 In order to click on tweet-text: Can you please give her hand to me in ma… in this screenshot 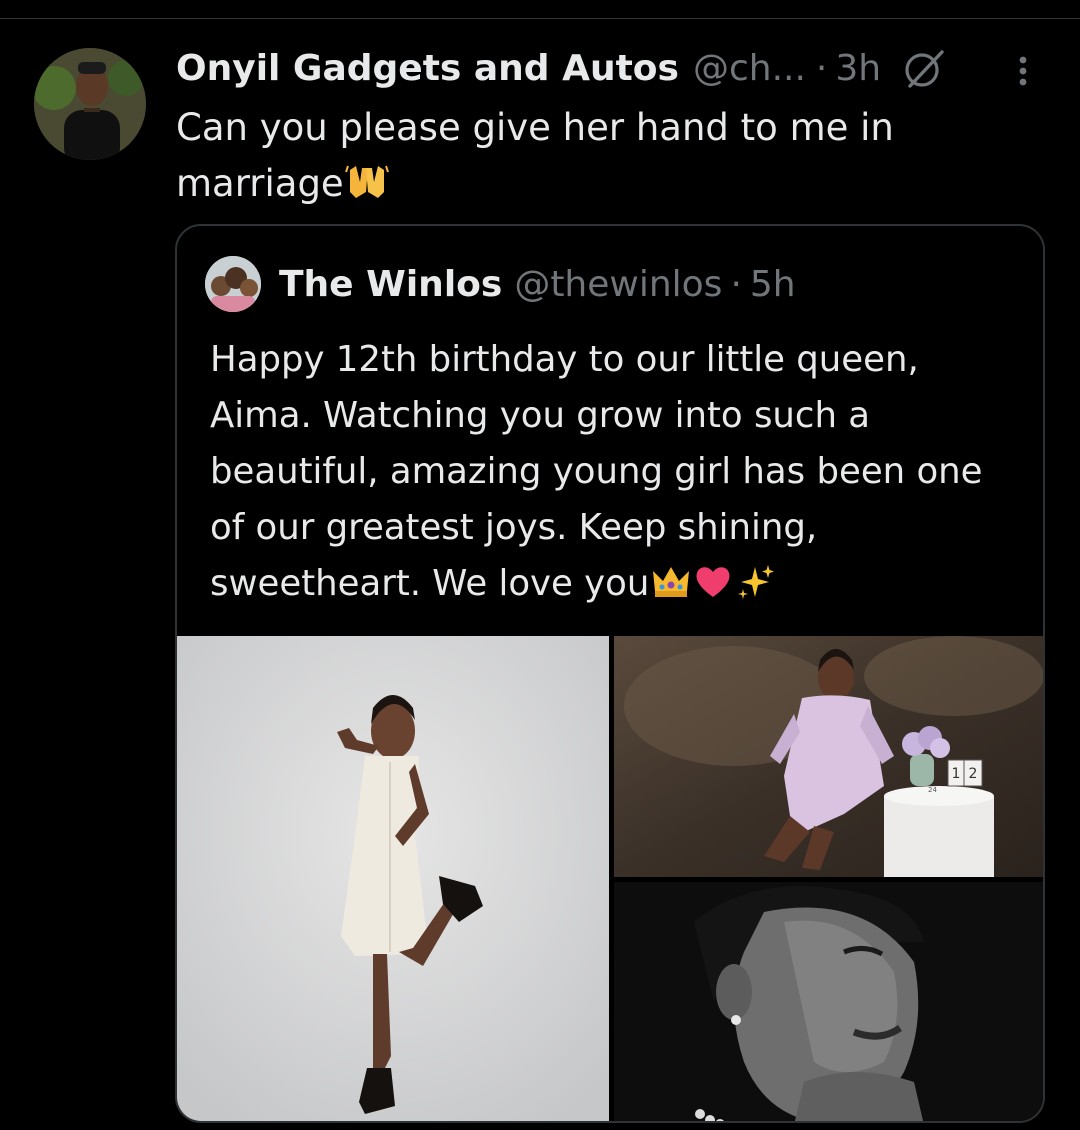, I will do `click(606, 156)`.